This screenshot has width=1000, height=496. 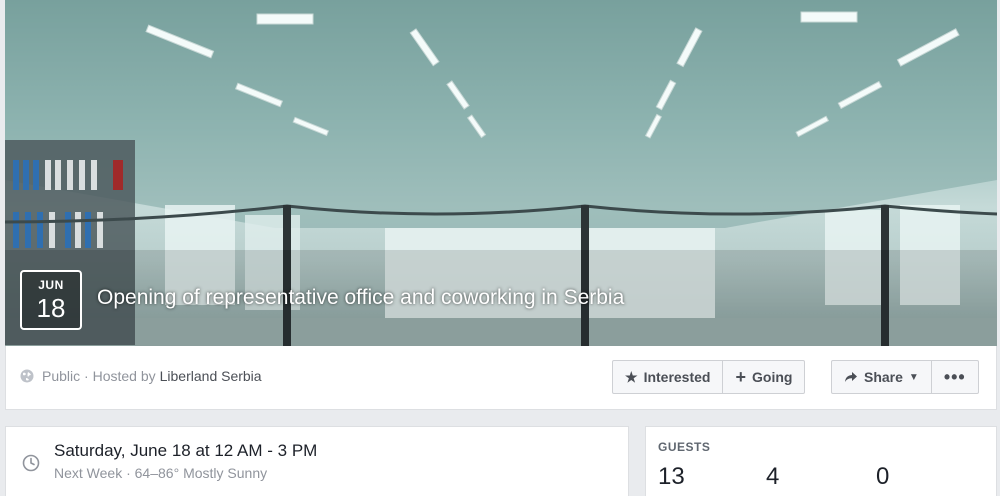 What do you see at coordinates (27, 376) in the screenshot?
I see `globe-icon` at bounding box center [27, 376].